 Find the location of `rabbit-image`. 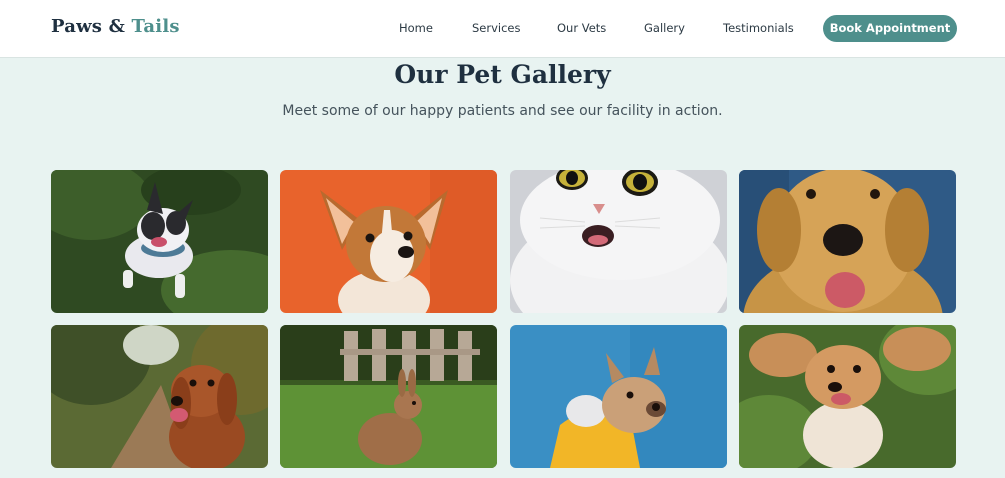

rabbit-image is located at coordinates (388, 396).